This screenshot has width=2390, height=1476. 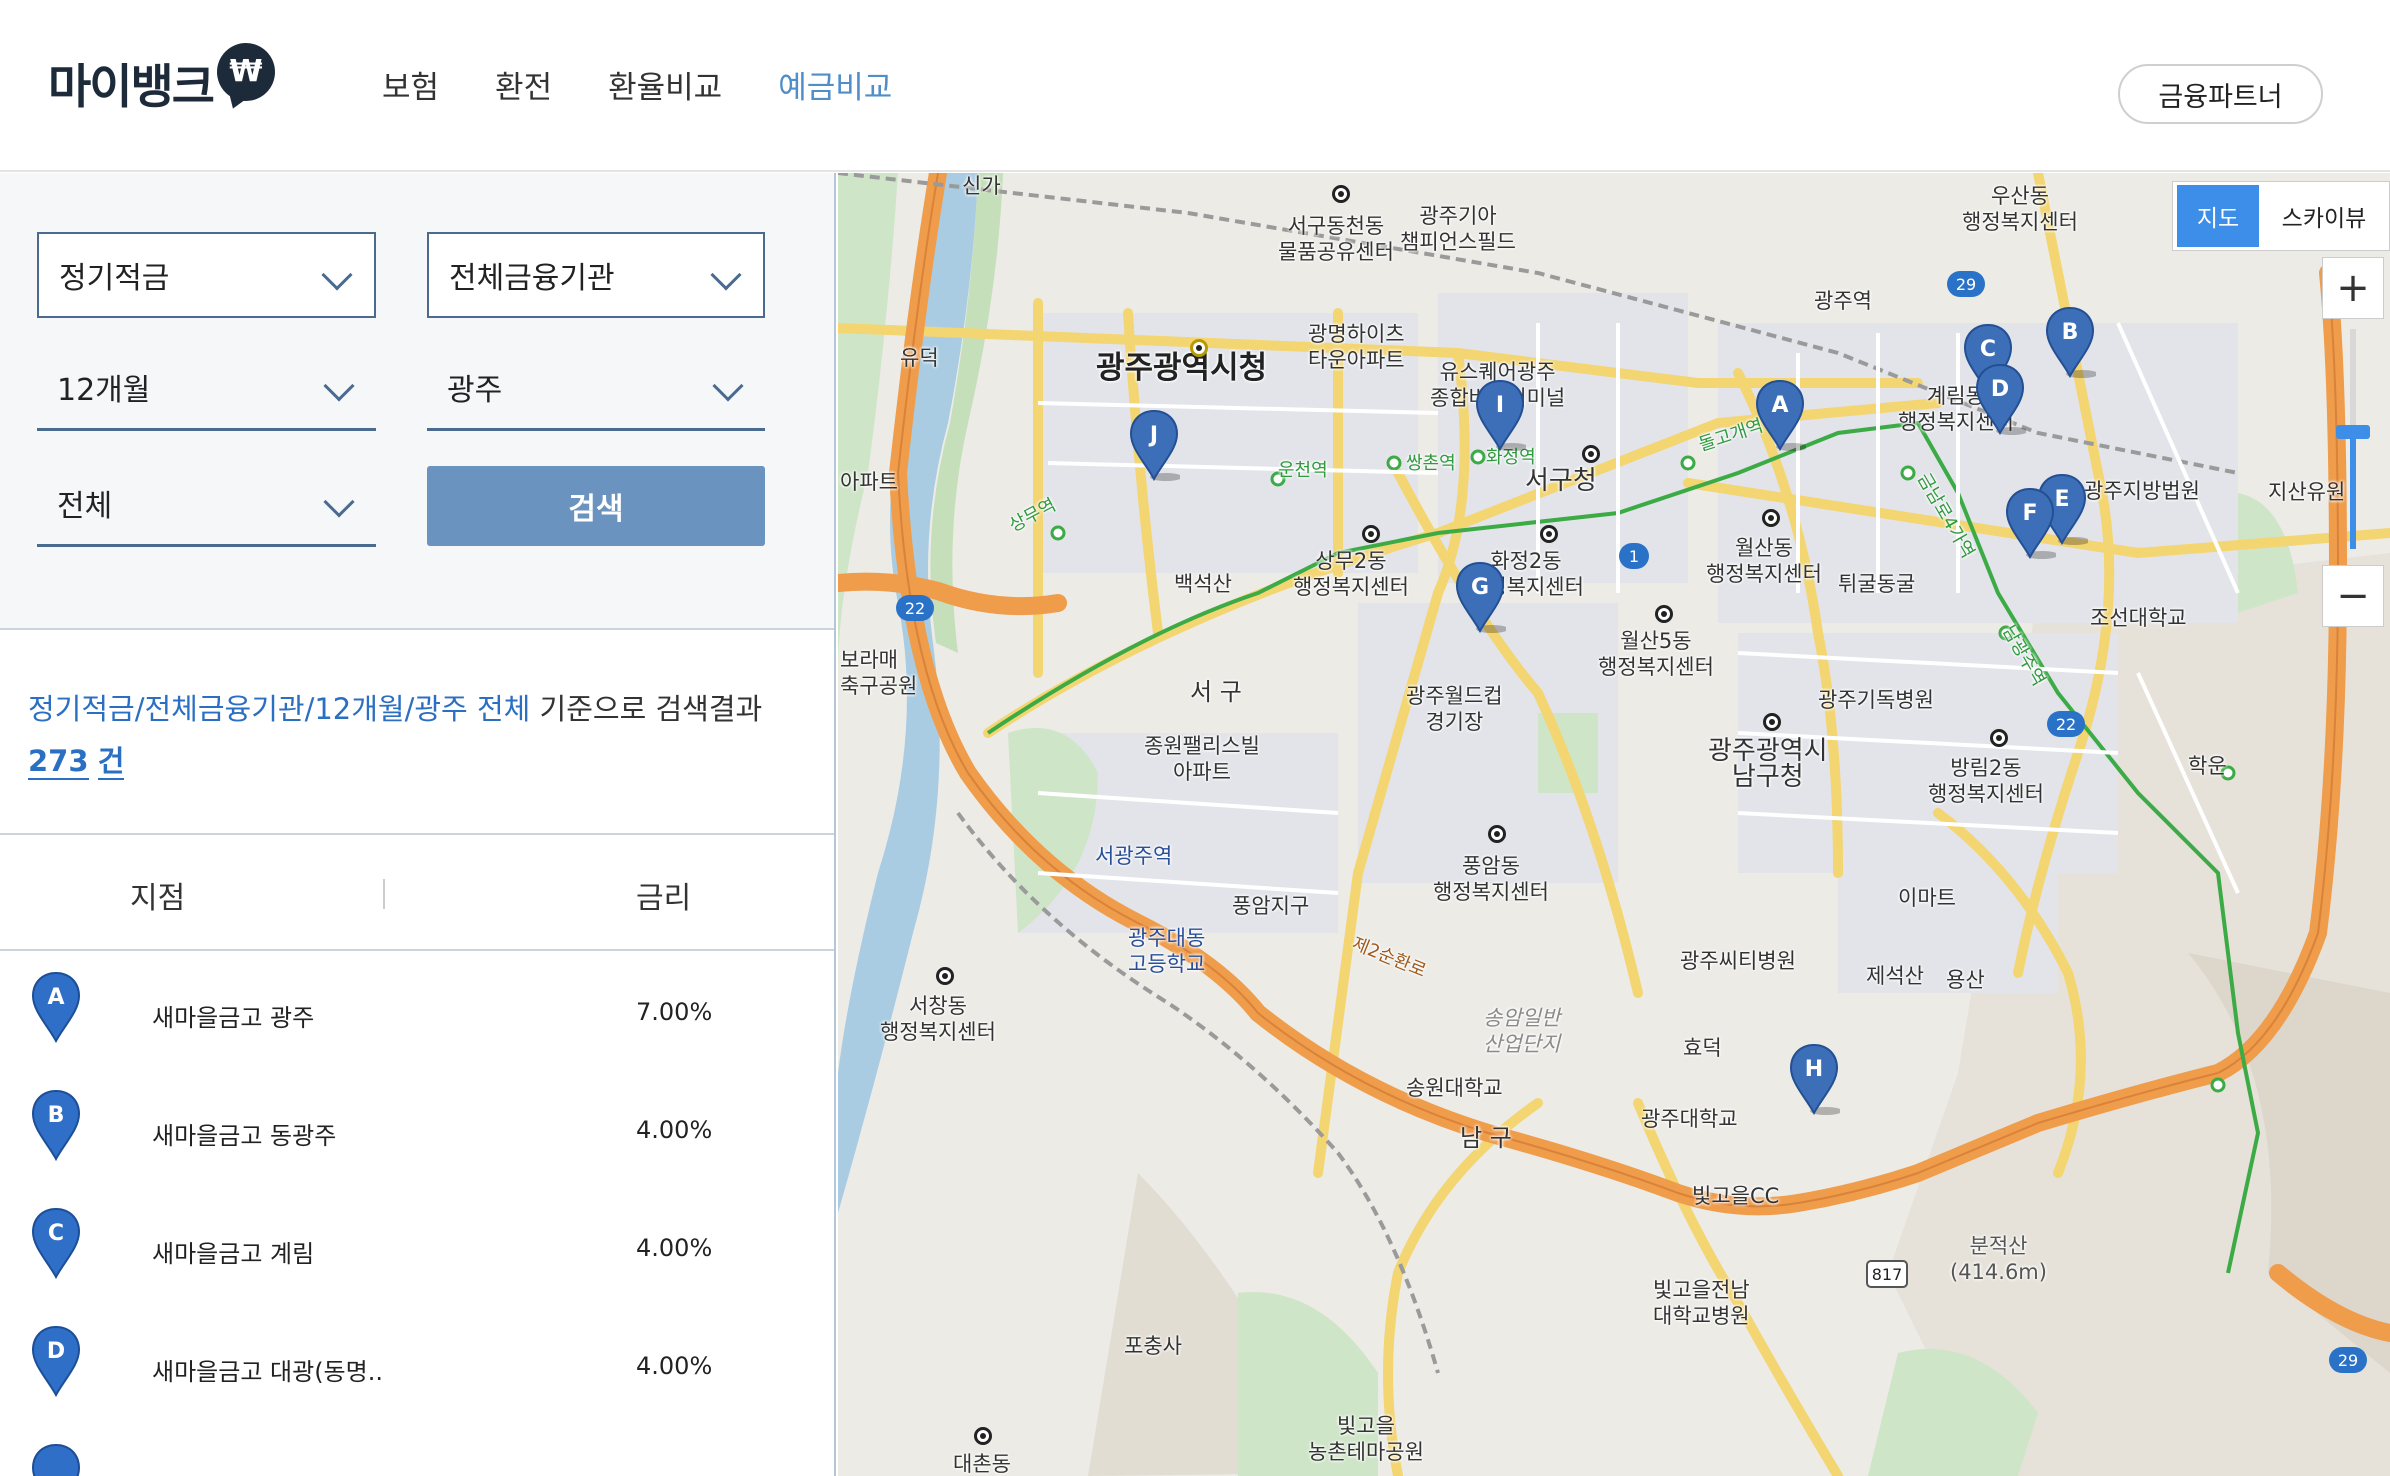 What do you see at coordinates (1351, 574) in the screenshot?
I see `label-sangmu2: 상무2동 행정복지센터` at bounding box center [1351, 574].